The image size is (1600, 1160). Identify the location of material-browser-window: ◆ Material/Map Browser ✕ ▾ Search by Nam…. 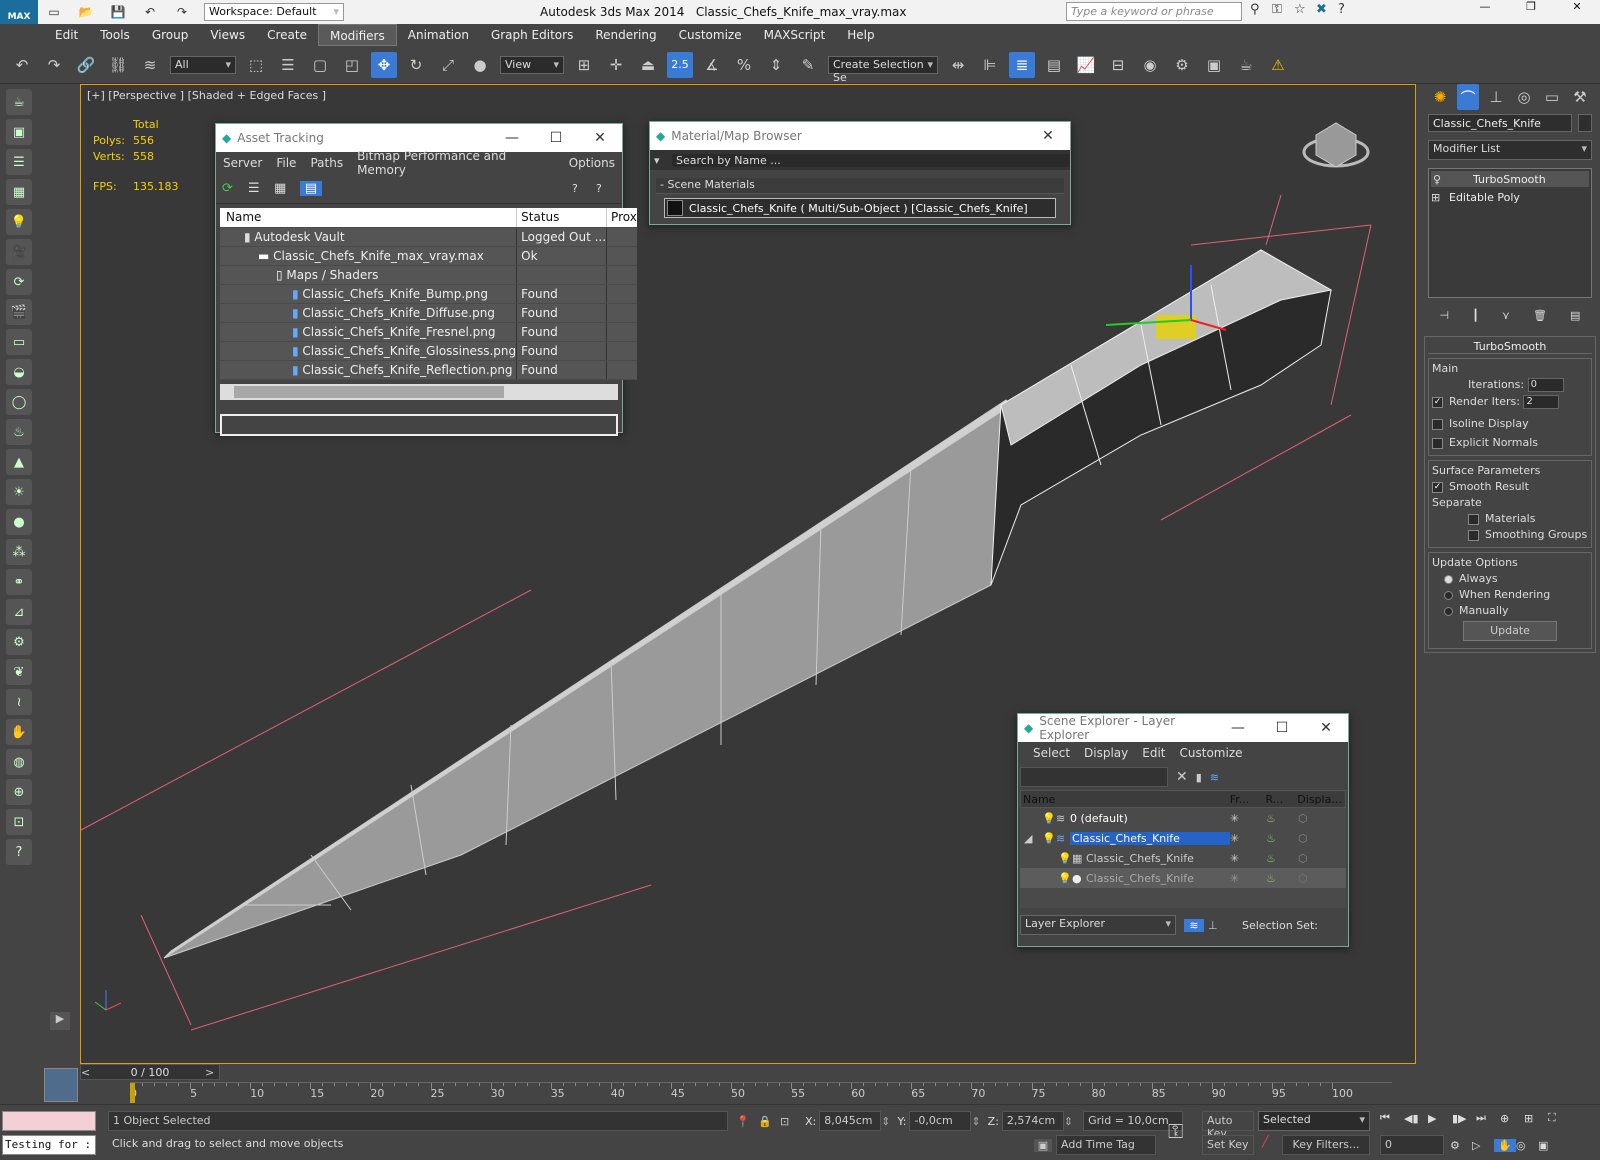
(860, 173).